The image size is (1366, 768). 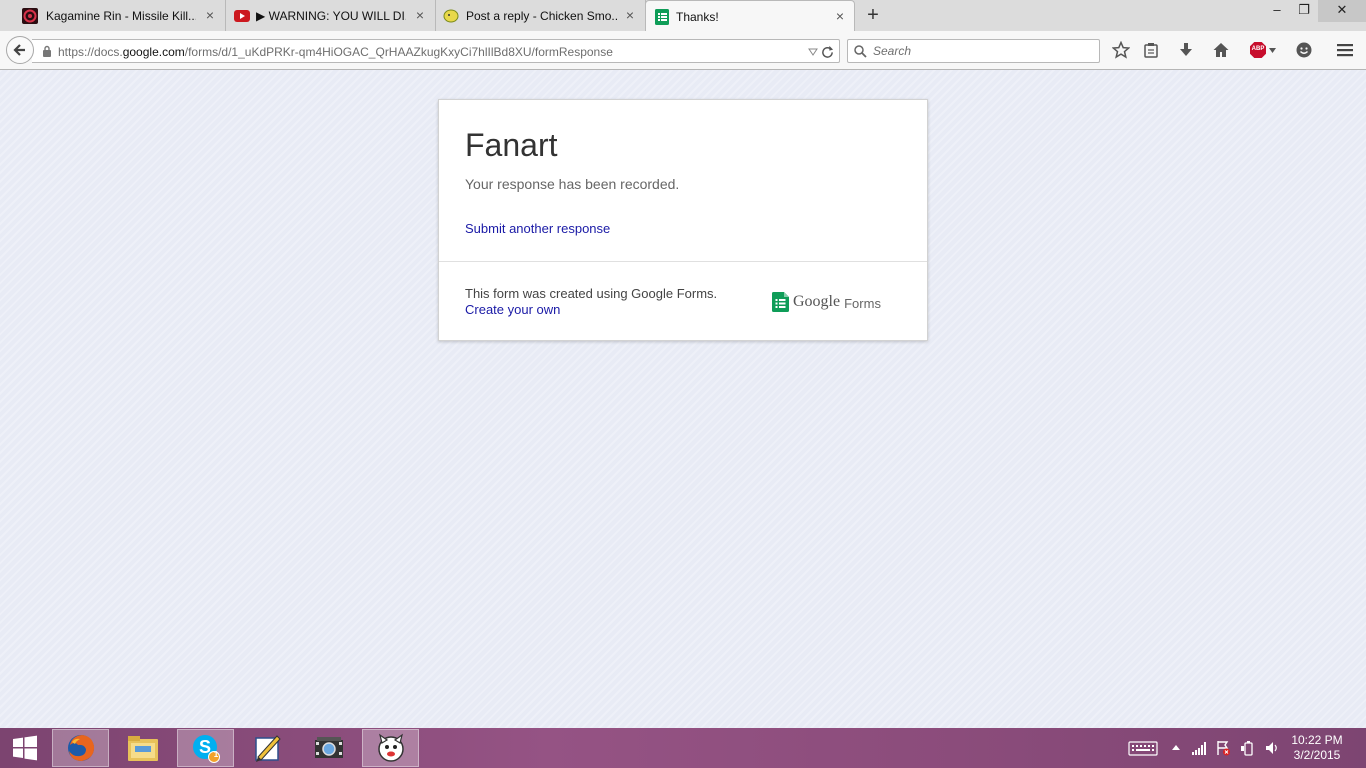 I want to click on taskbar: S 1 10:22 PM 3/2/2015, so click(x=683, y=748).